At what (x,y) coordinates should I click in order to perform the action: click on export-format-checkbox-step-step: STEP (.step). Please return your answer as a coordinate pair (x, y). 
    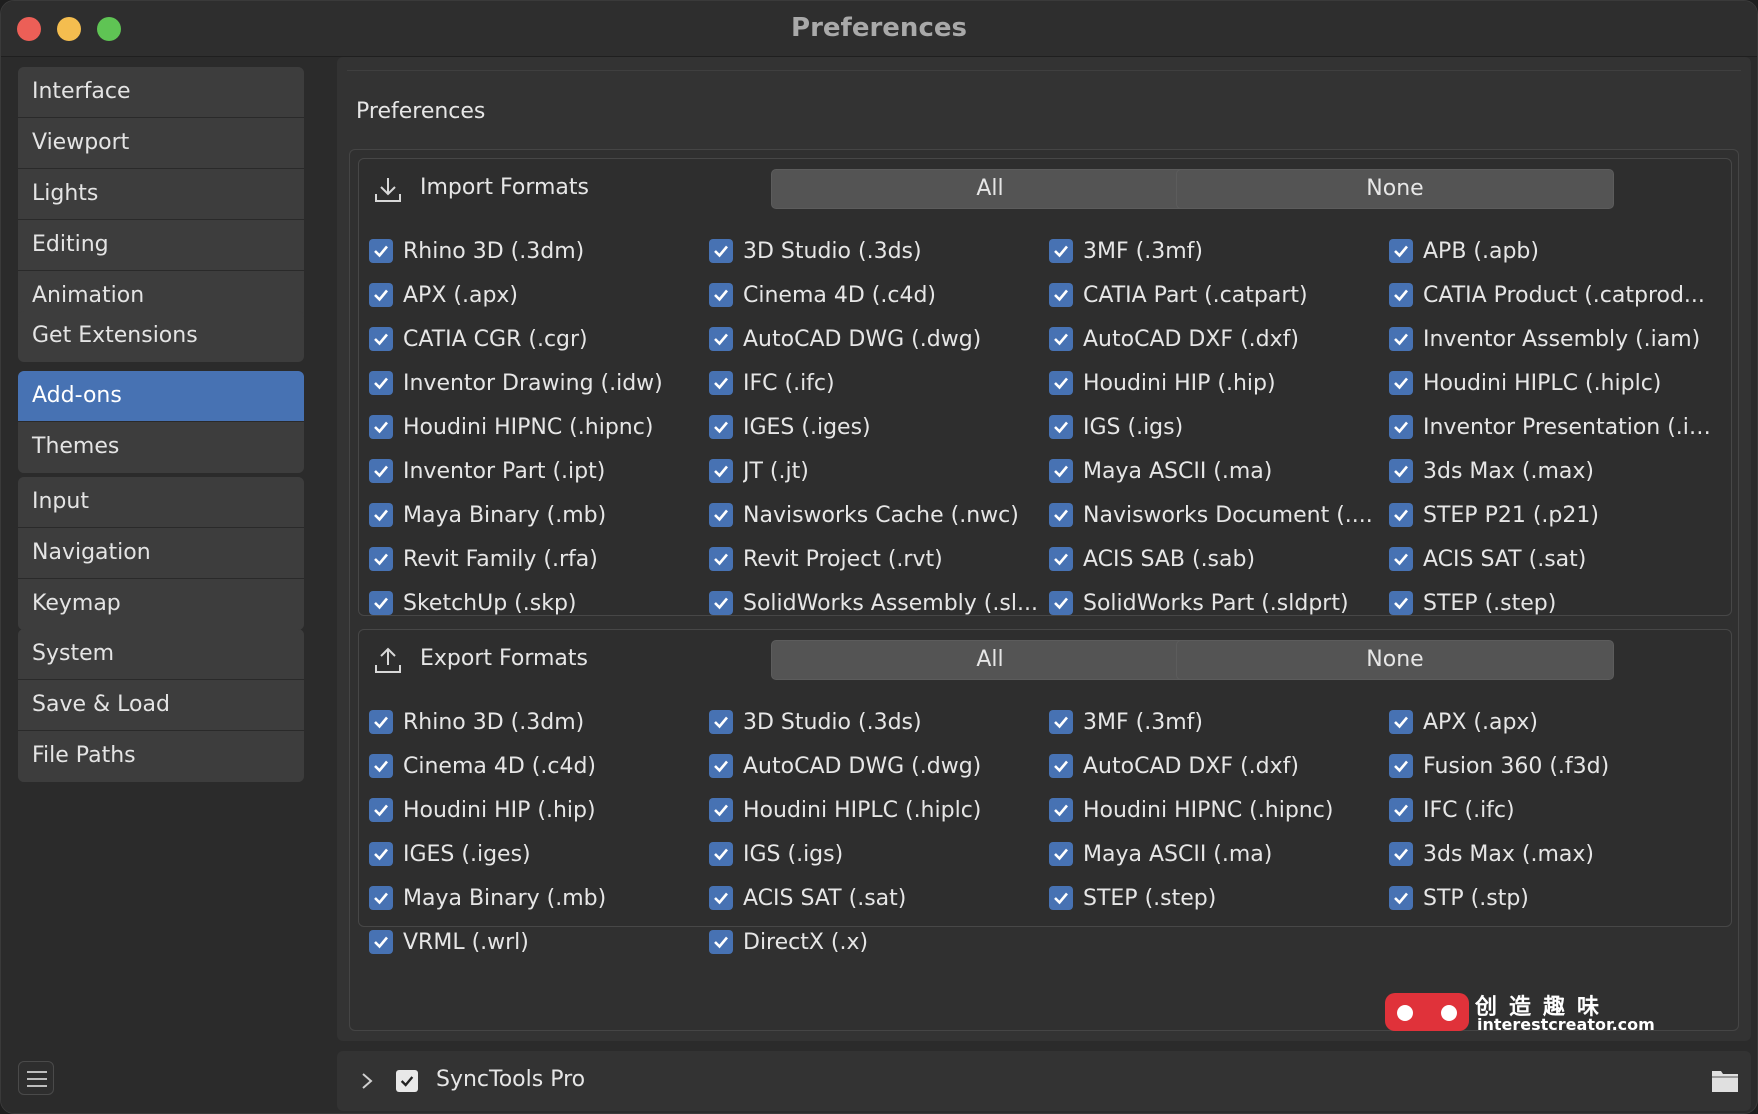
    Looking at the image, I should click on (1217, 898).